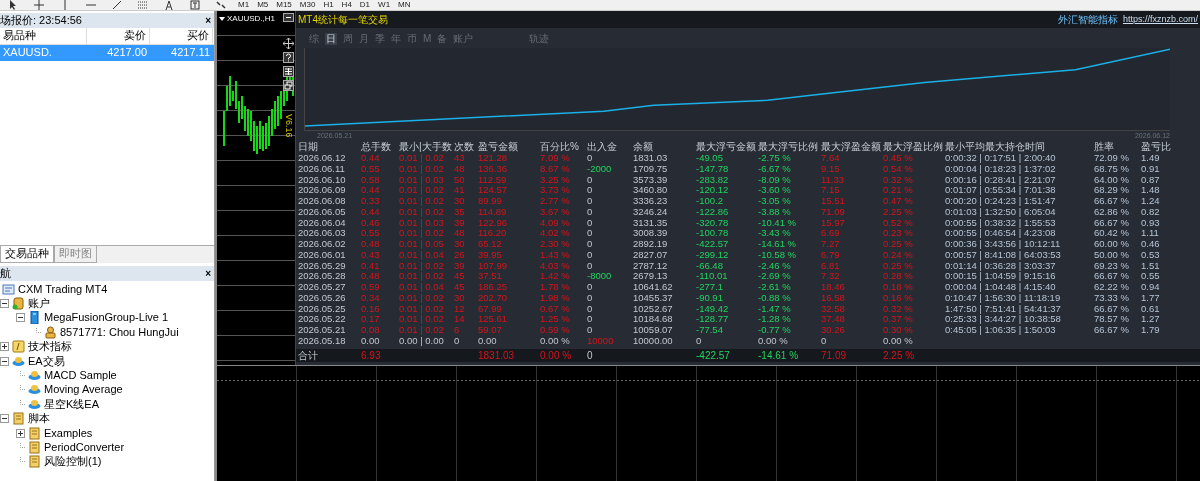 The width and height of the screenshot is (1200, 481). I want to click on tree-item: 风险控制(1), so click(71, 462).